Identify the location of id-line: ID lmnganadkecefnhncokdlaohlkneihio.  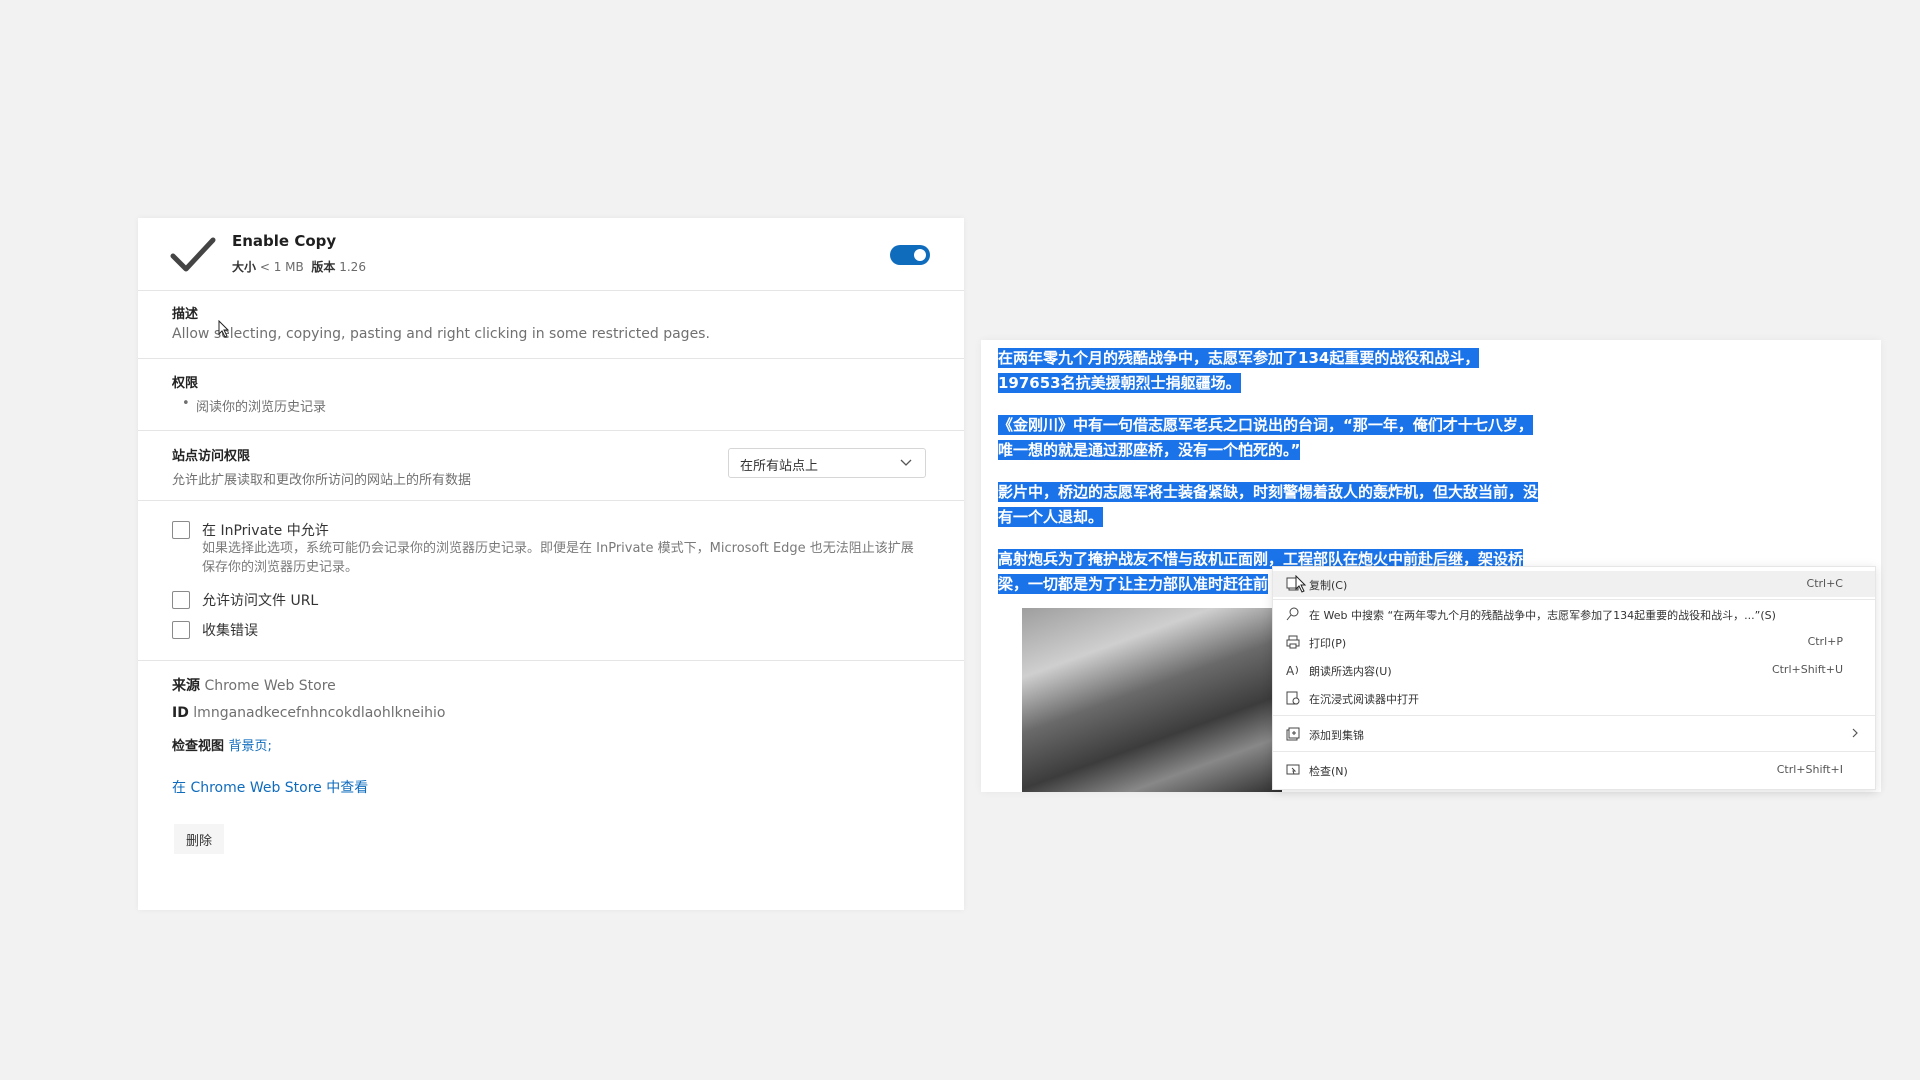
(308, 713).